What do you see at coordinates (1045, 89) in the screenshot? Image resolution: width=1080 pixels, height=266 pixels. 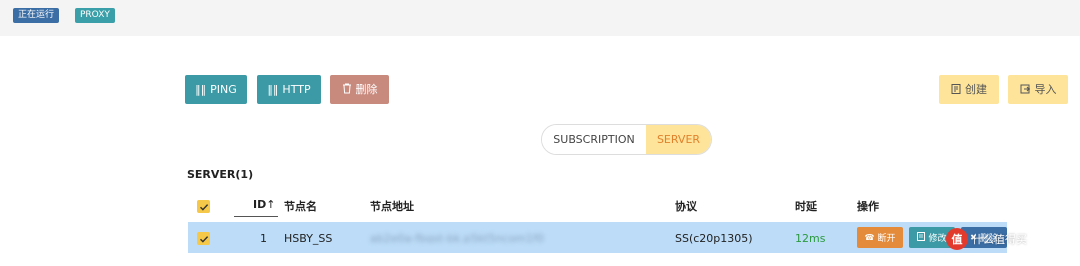 I see `import-button-label: 导入` at bounding box center [1045, 89].